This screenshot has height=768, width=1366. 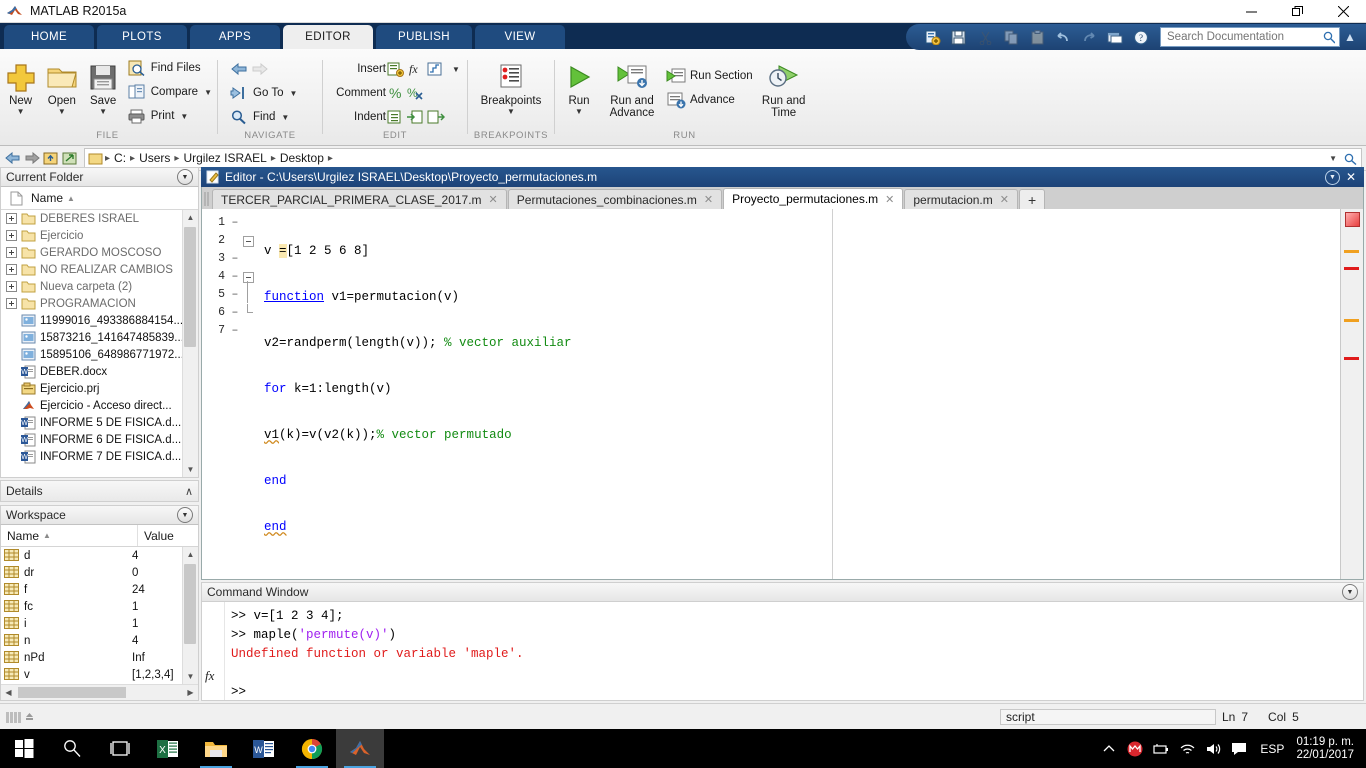 I want to click on battery-icon, so click(x=1161, y=748).